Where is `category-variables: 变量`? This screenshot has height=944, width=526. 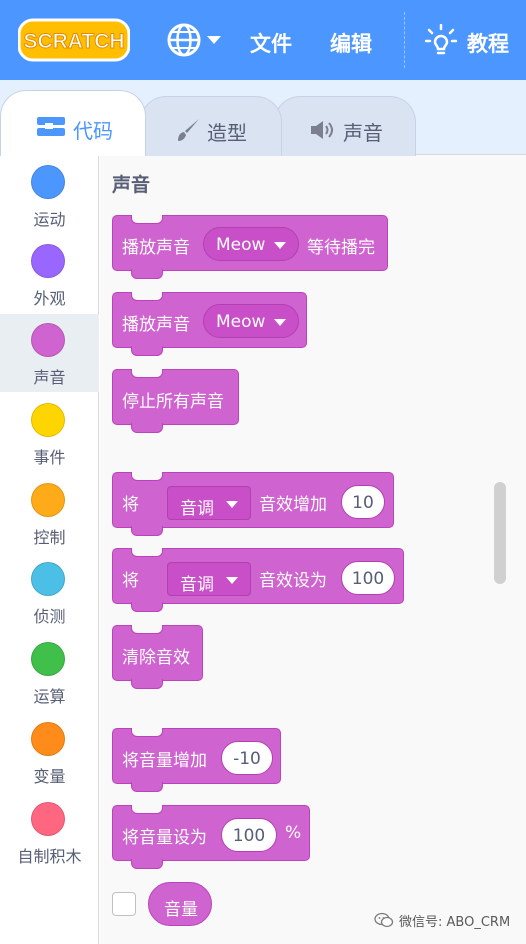 category-variables: 变量 is located at coordinates (49, 752).